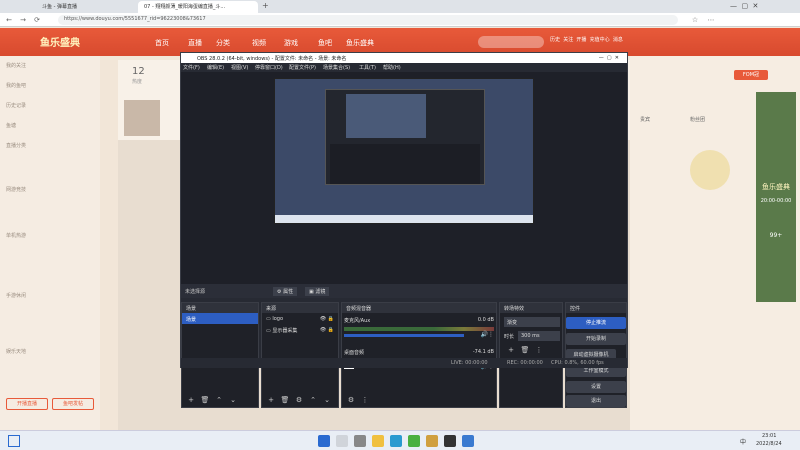 Image resolution: width=800 pixels, height=450 pixels. I want to click on site-right-icons: 历史 关注 开播 充值中心 消息, so click(586, 39).